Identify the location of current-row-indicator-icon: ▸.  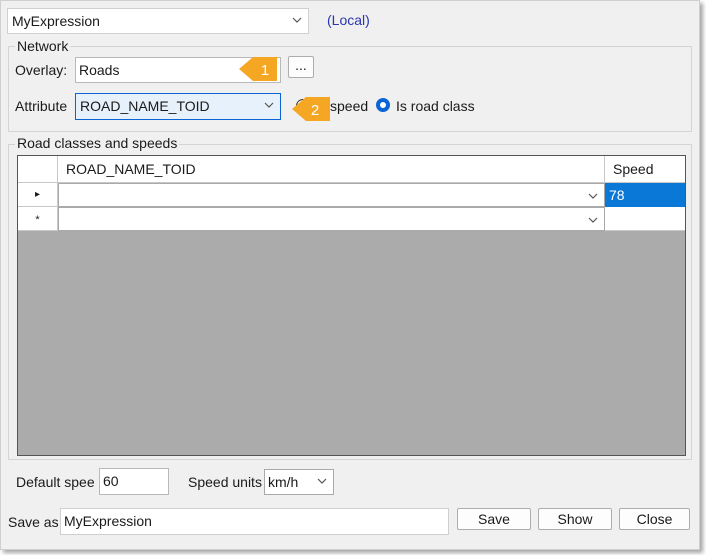
(37, 194).